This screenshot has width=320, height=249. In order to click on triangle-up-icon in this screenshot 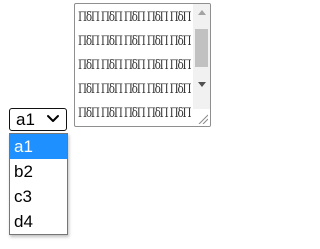, I will do `click(201, 12)`.